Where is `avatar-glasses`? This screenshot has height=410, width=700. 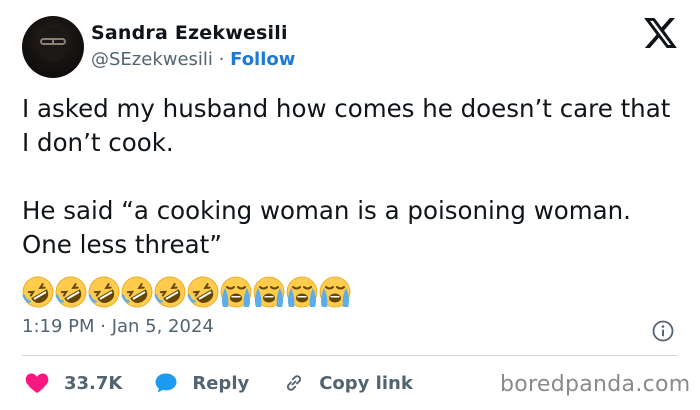 avatar-glasses is located at coordinates (53, 41).